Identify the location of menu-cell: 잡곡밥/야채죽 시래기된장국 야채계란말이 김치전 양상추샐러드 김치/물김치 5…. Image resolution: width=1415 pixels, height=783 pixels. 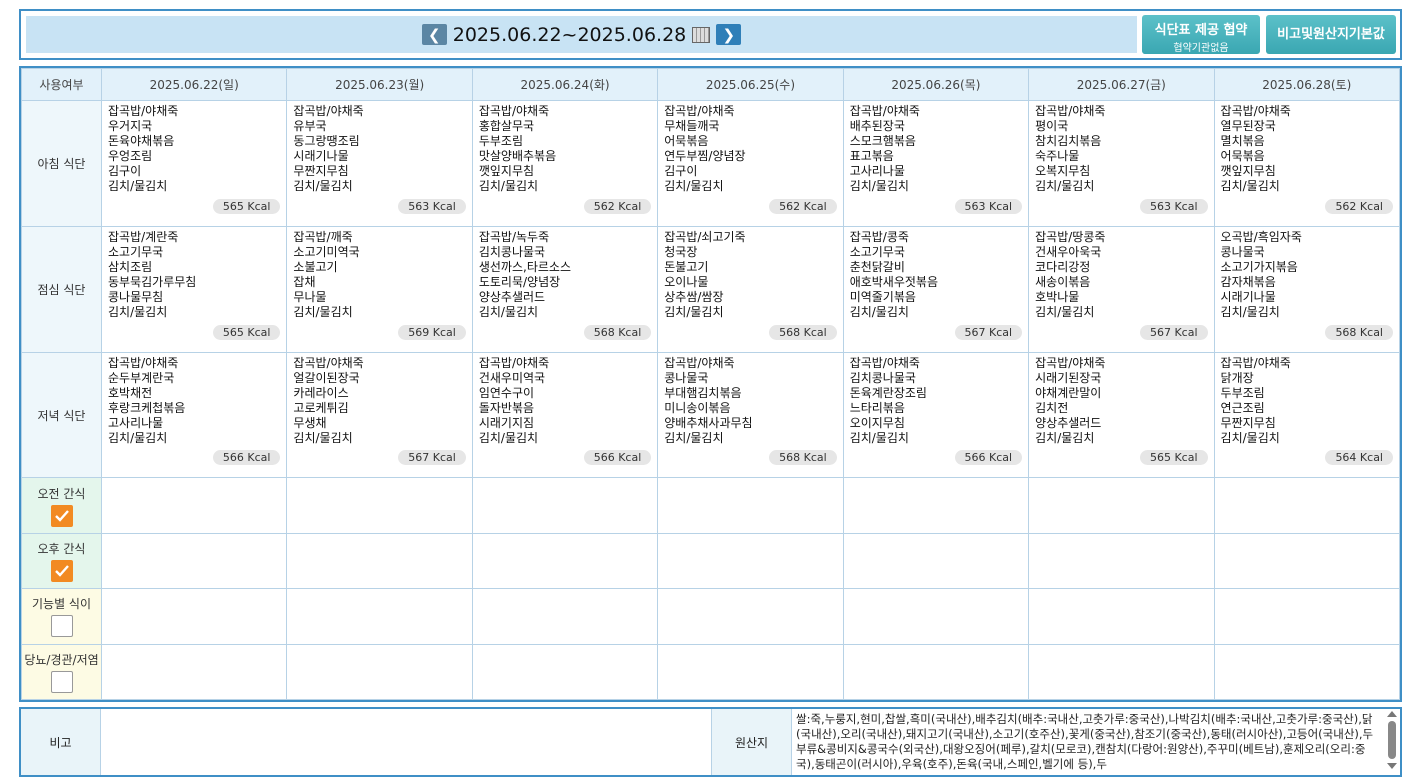
(1121, 415).